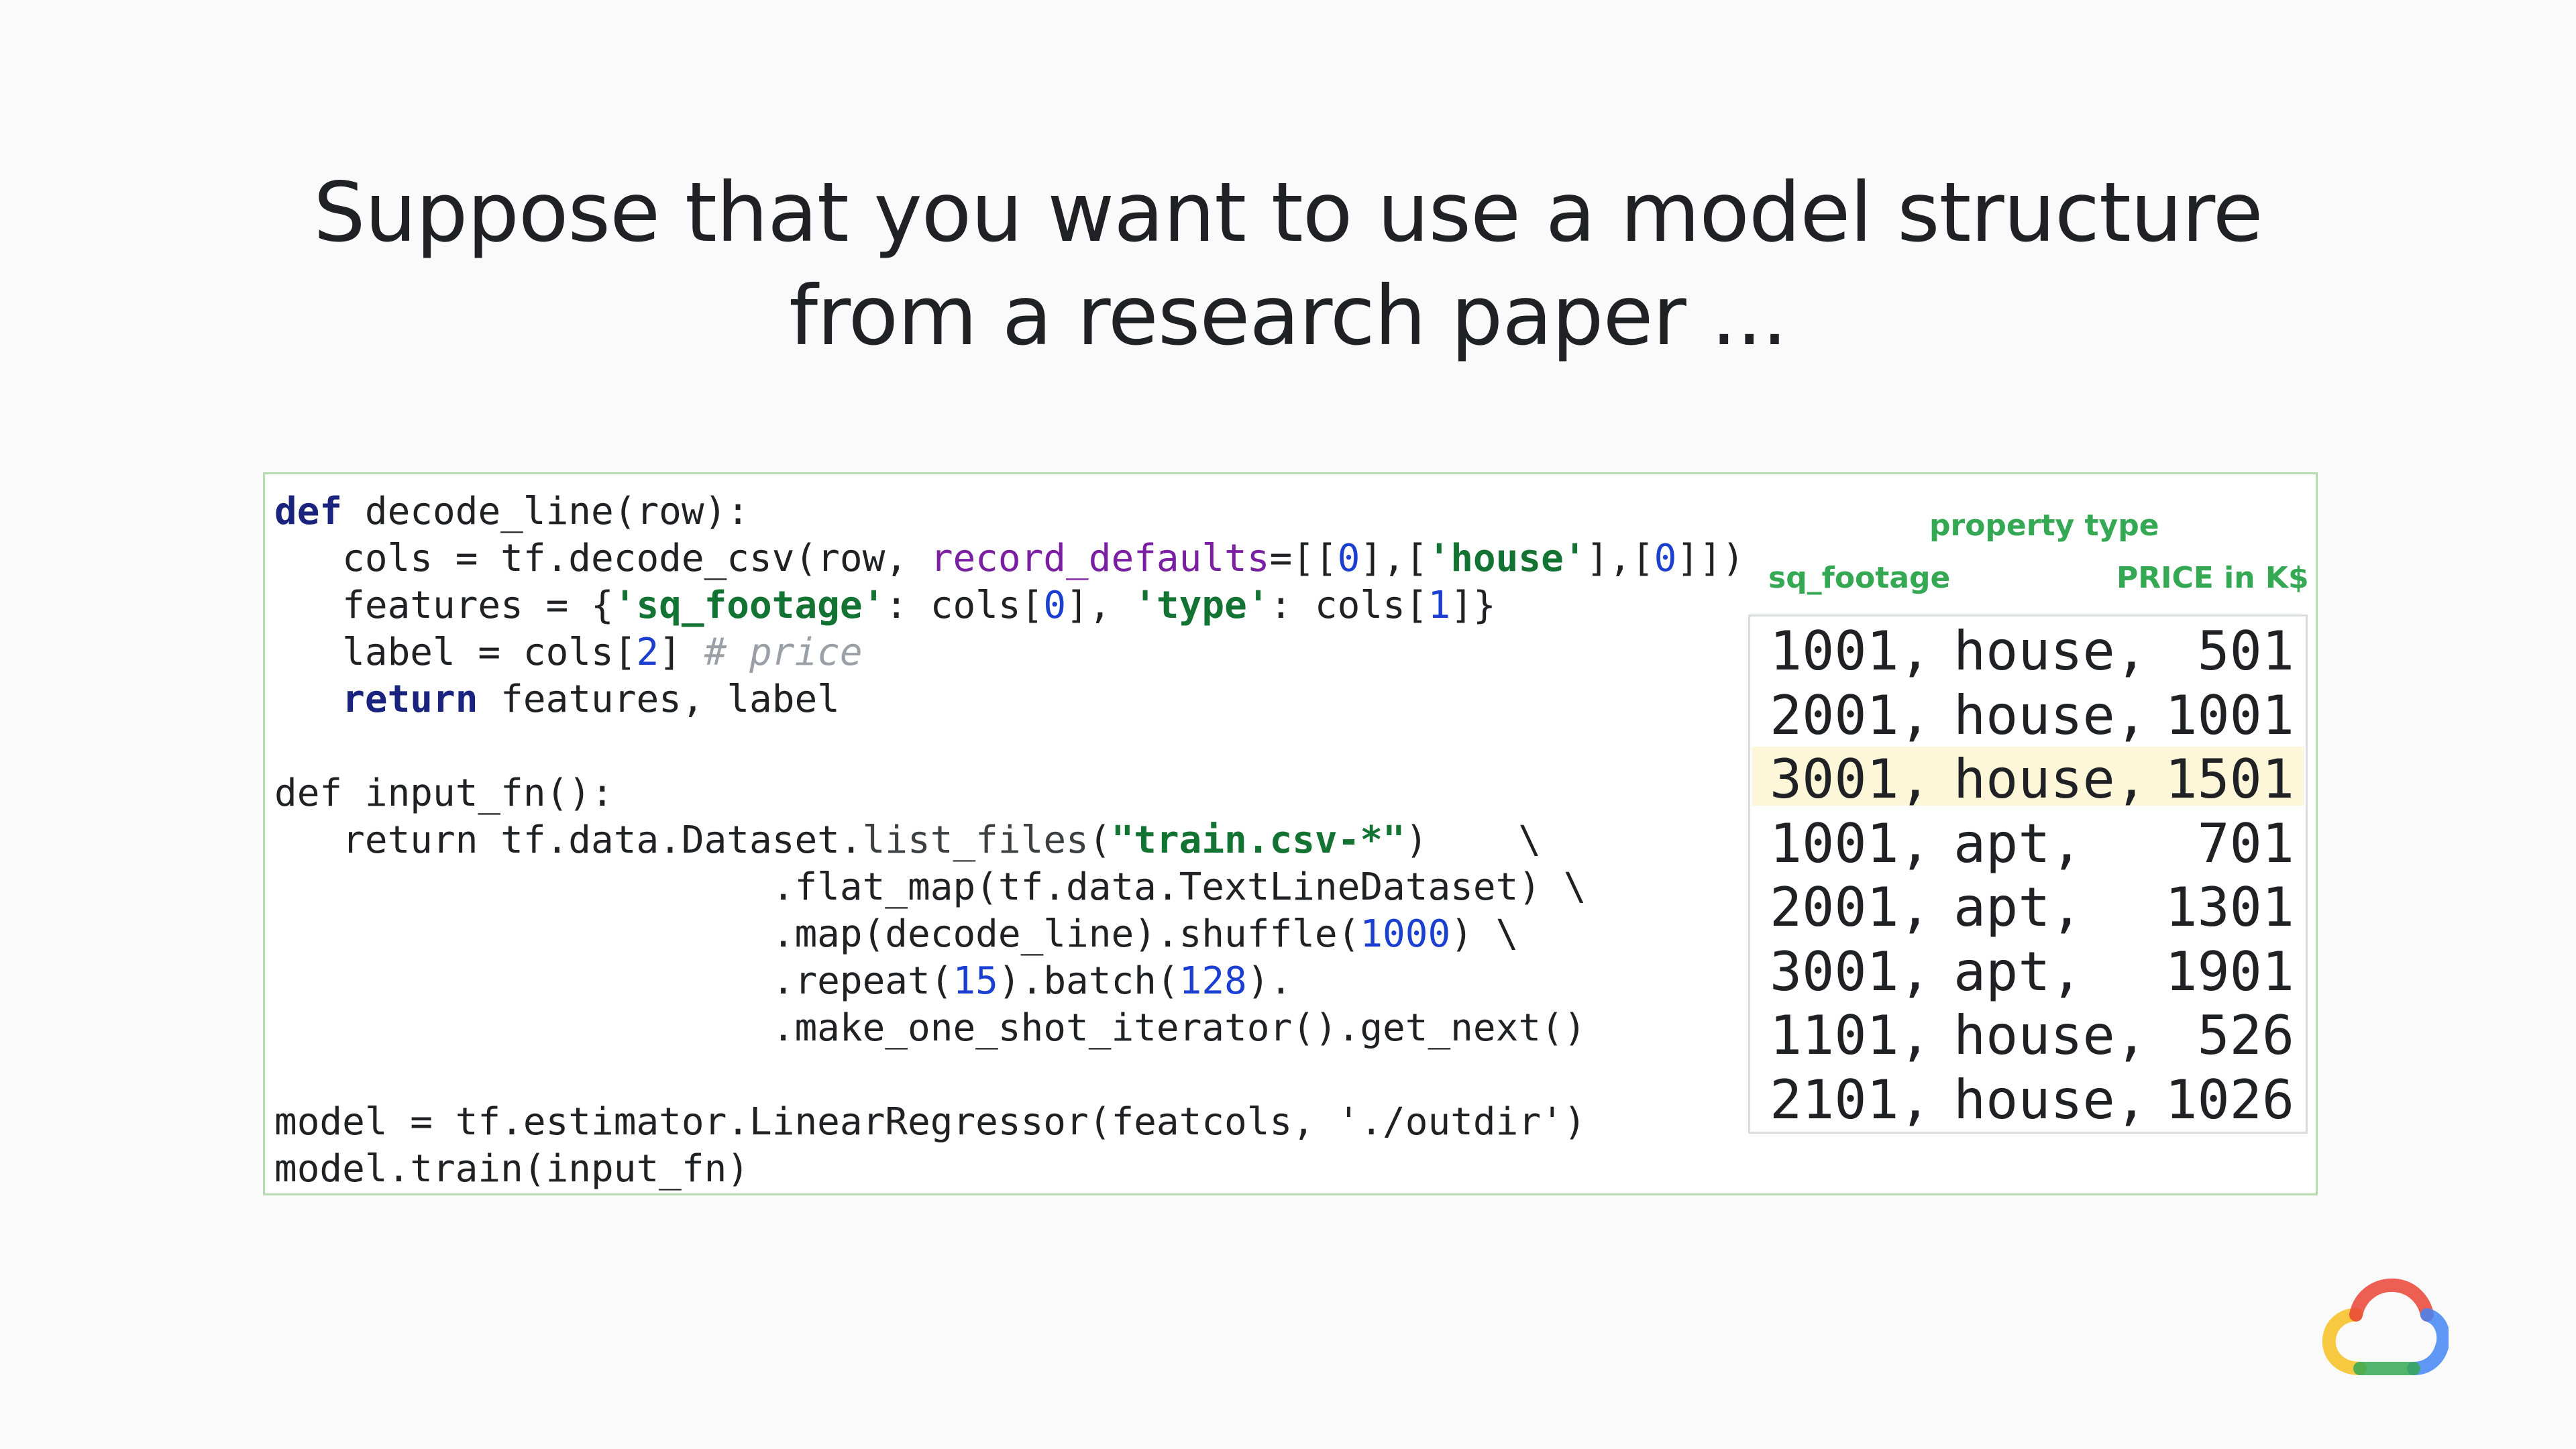 Image resolution: width=2576 pixels, height=1449 pixels. What do you see at coordinates (1710, 558) in the screenshot?
I see `code-token: ]])` at bounding box center [1710, 558].